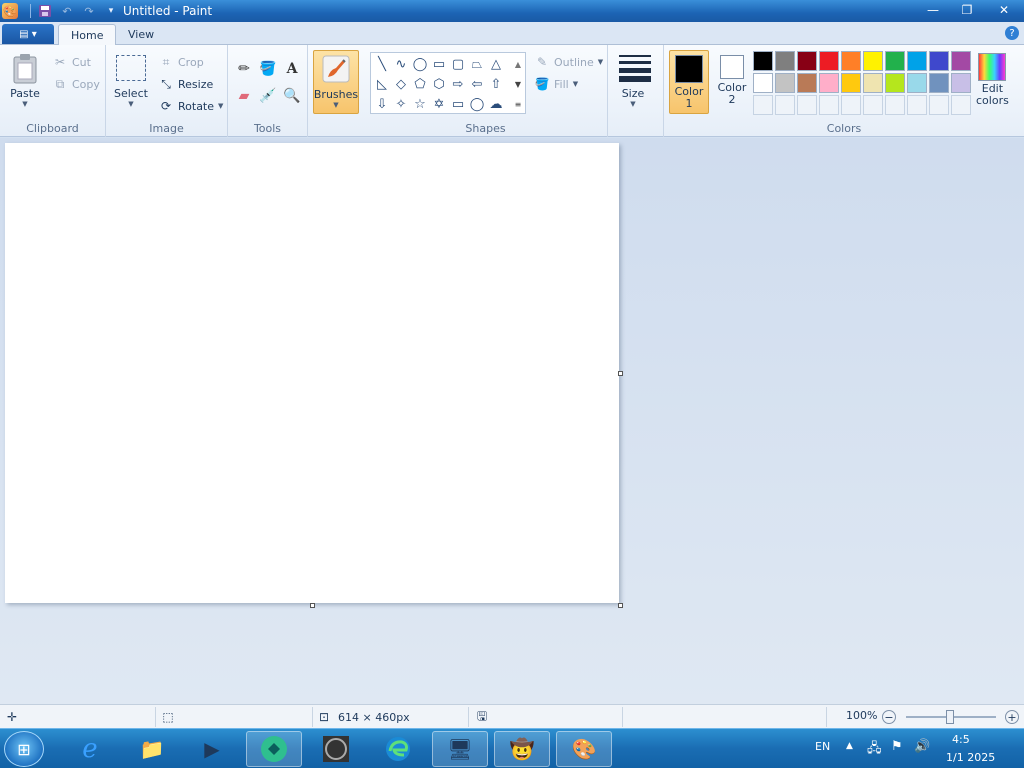 The width and height of the screenshot is (1024, 768). Describe the element at coordinates (822, 746) in the screenshot. I see `language-indicator: EN` at that location.